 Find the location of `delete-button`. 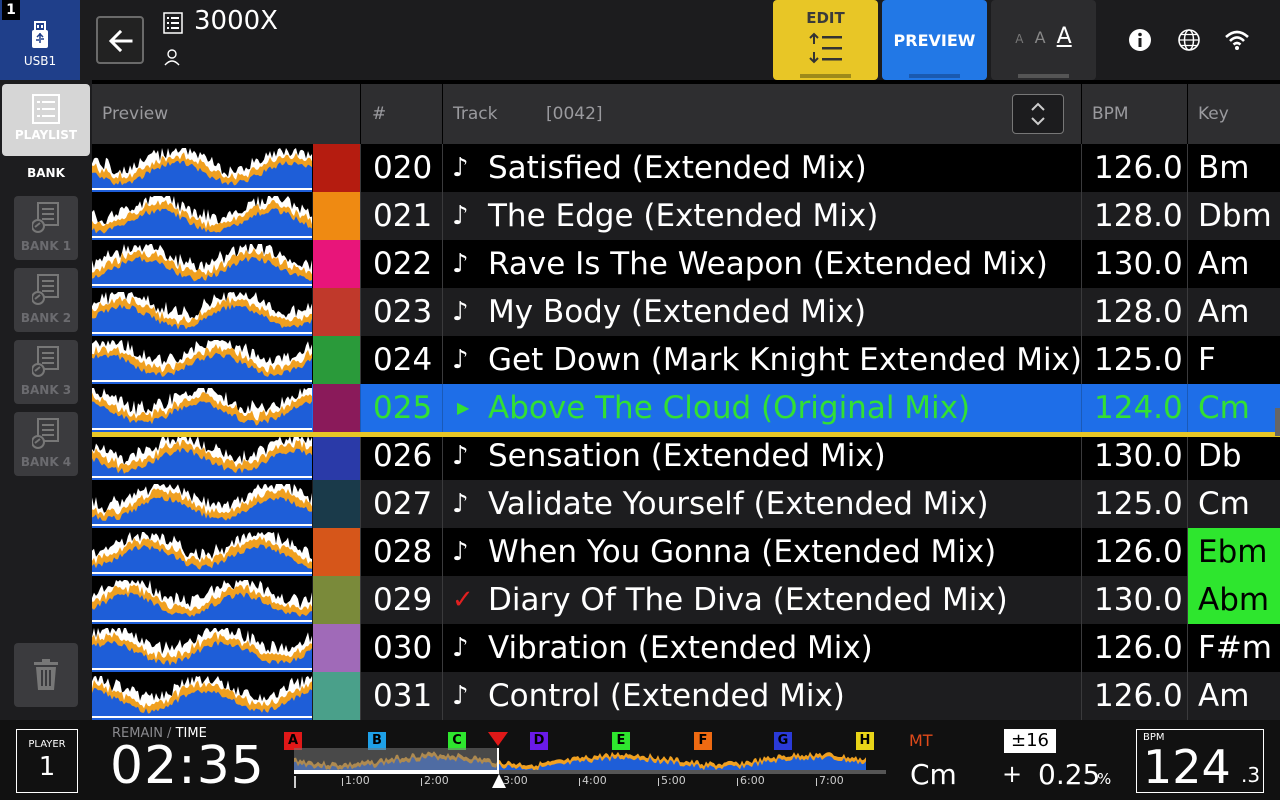

delete-button is located at coordinates (46, 675).